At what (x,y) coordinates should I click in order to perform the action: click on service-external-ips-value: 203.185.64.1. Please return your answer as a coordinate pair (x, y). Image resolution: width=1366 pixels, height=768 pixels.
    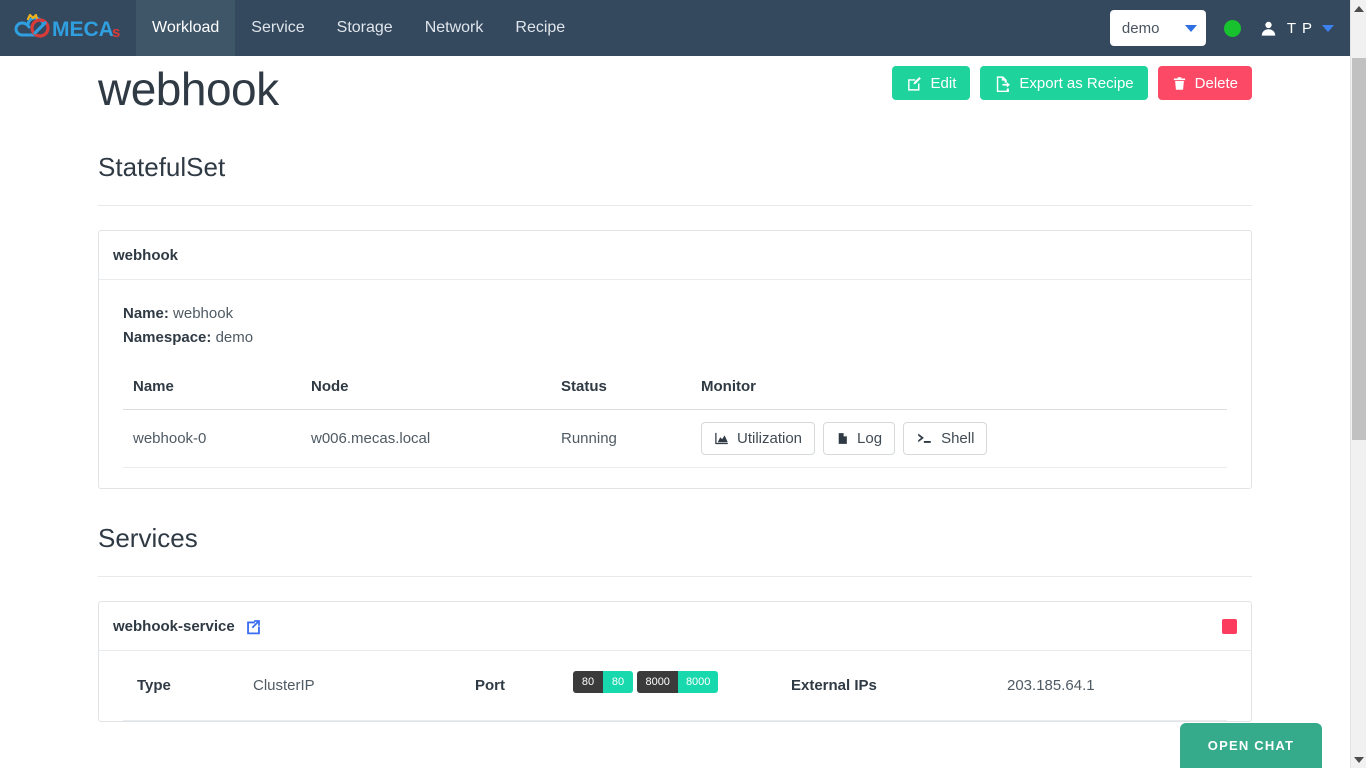
    Looking at the image, I should click on (1051, 685).